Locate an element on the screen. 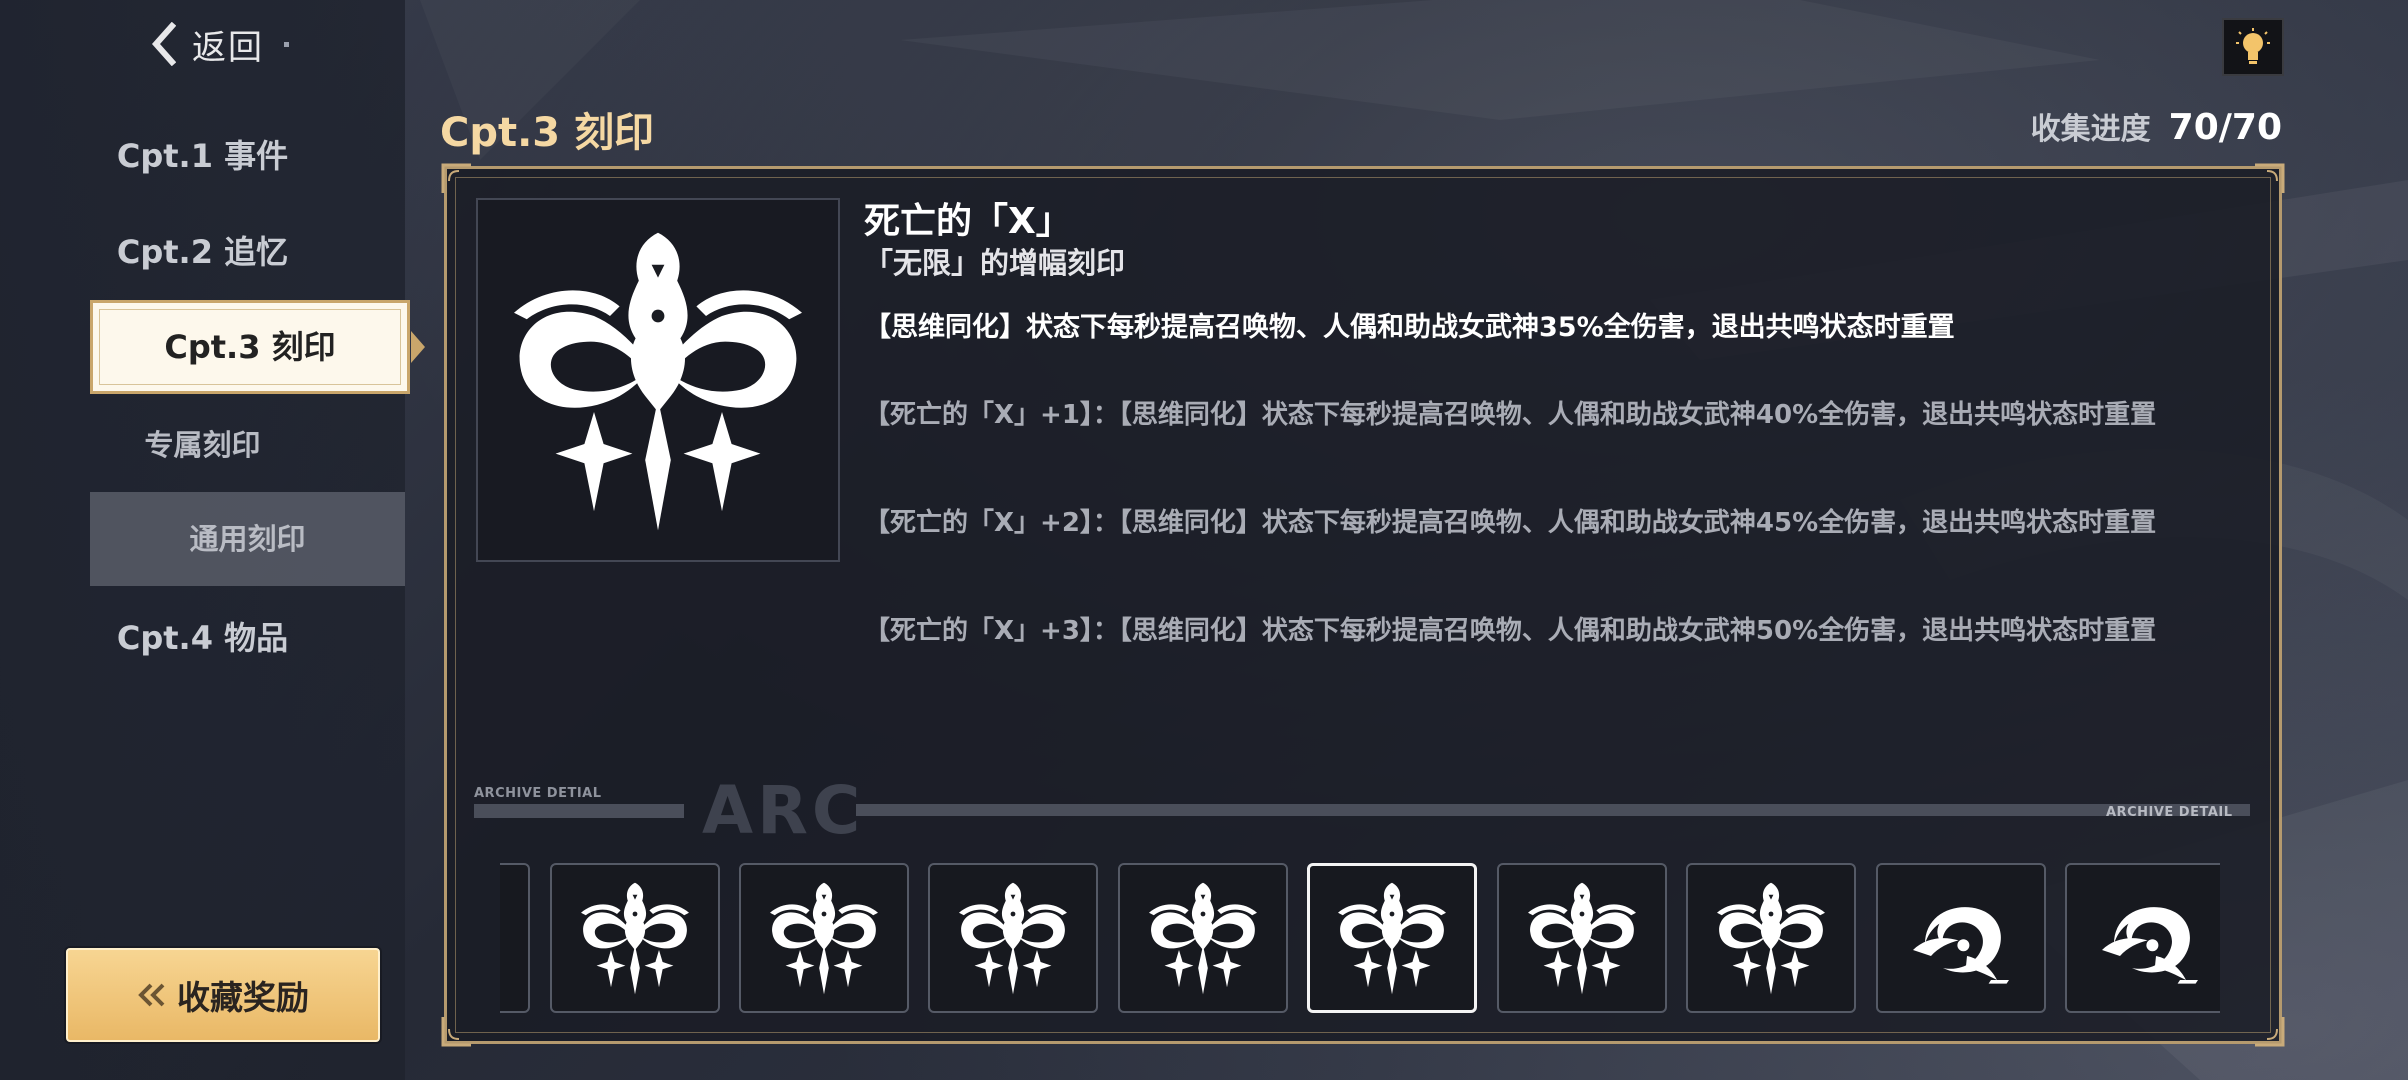  archive-watermark: ARC is located at coordinates (783, 810).